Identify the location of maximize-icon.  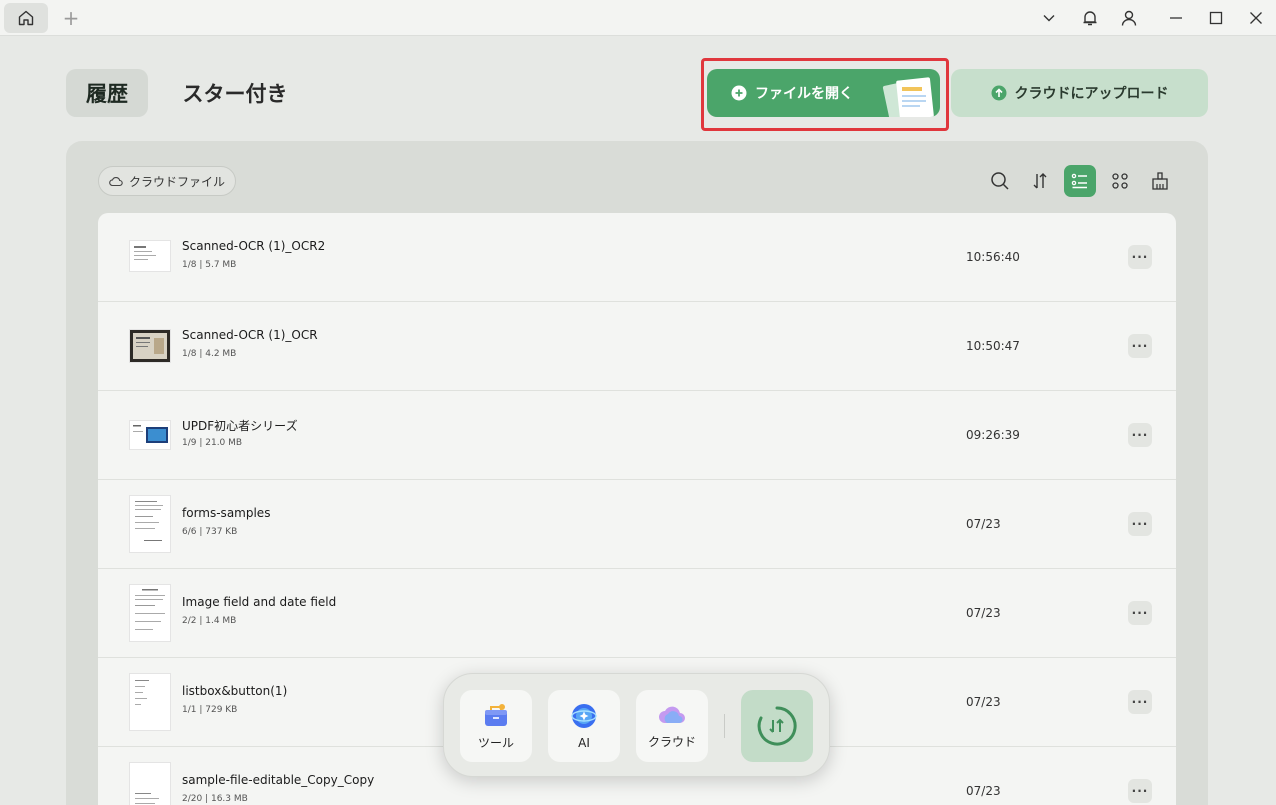
(1216, 18).